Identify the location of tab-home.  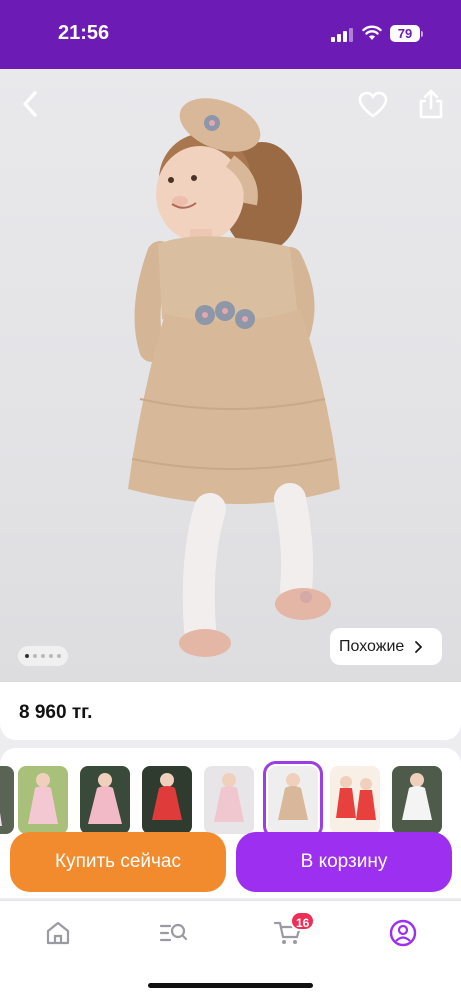
(58, 933).